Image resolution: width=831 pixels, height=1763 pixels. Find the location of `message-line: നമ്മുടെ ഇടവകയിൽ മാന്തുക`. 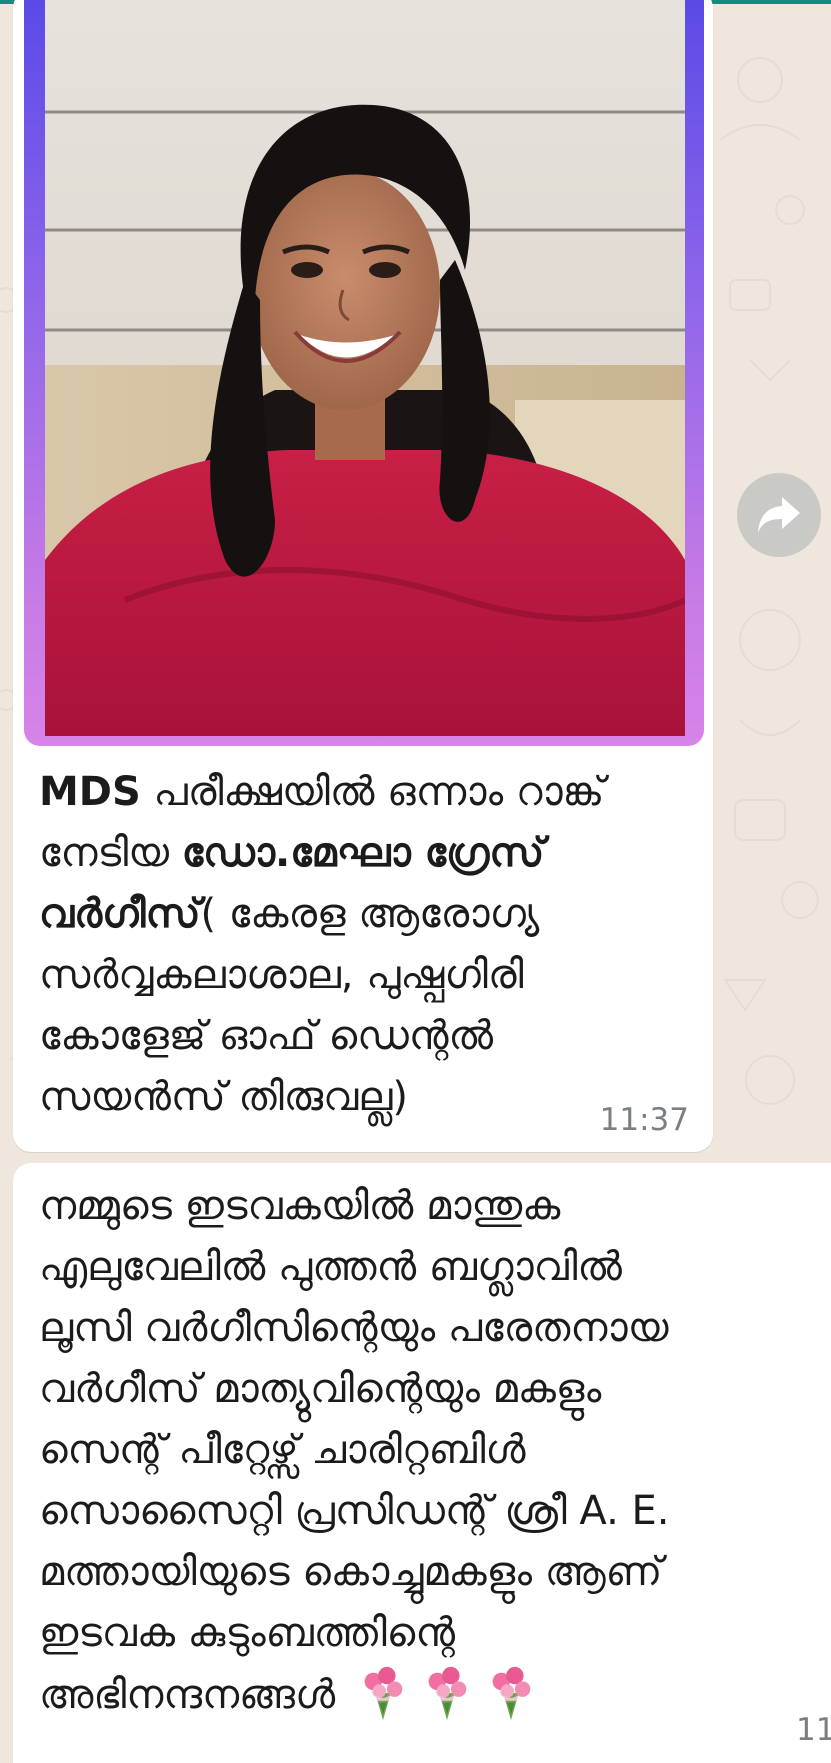

message-line: നമ്മുടെ ഇടവകയിൽ മാന്തുക is located at coordinates (300, 1206).